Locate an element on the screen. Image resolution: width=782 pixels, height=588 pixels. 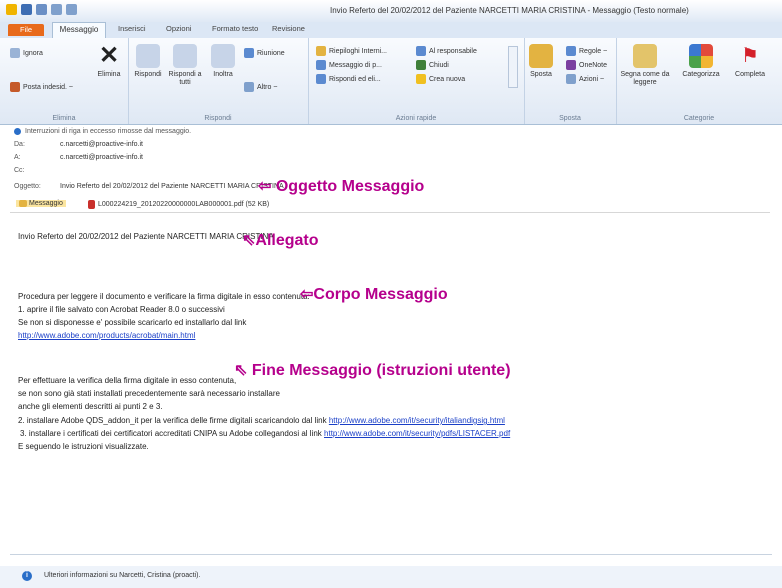
completa-button: ⚑ Completa is located at coordinates (750, 61).